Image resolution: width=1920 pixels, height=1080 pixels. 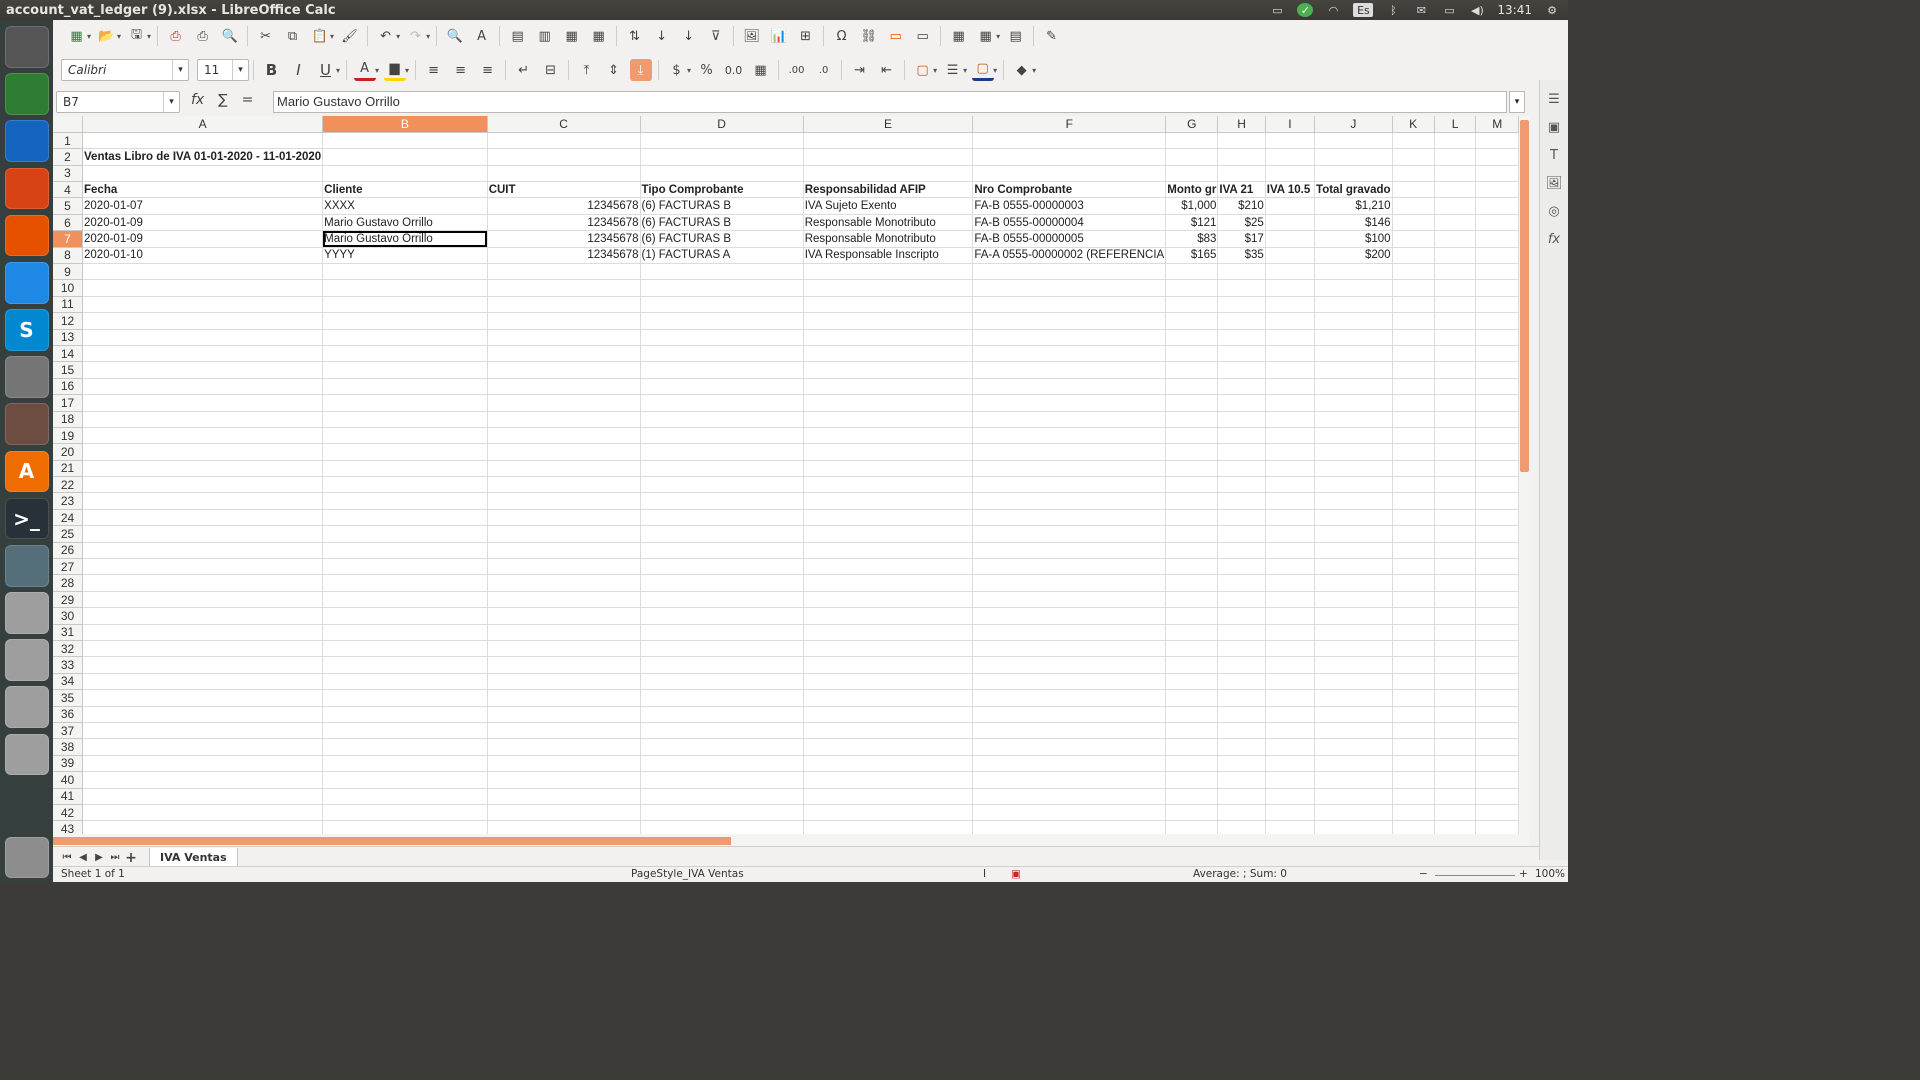 What do you see at coordinates (572, 36) in the screenshot?
I see `insert-rows-icon: ▦` at bounding box center [572, 36].